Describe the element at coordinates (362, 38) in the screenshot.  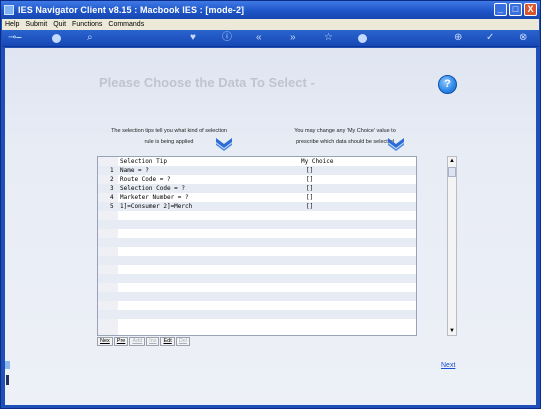
I see `home-icon` at that location.